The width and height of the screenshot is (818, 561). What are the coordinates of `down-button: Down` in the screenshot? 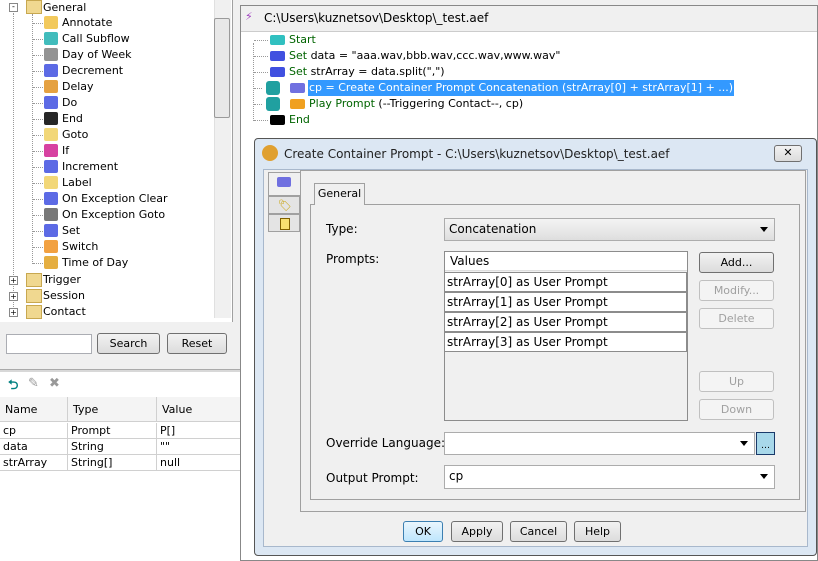 It's located at (736, 409).